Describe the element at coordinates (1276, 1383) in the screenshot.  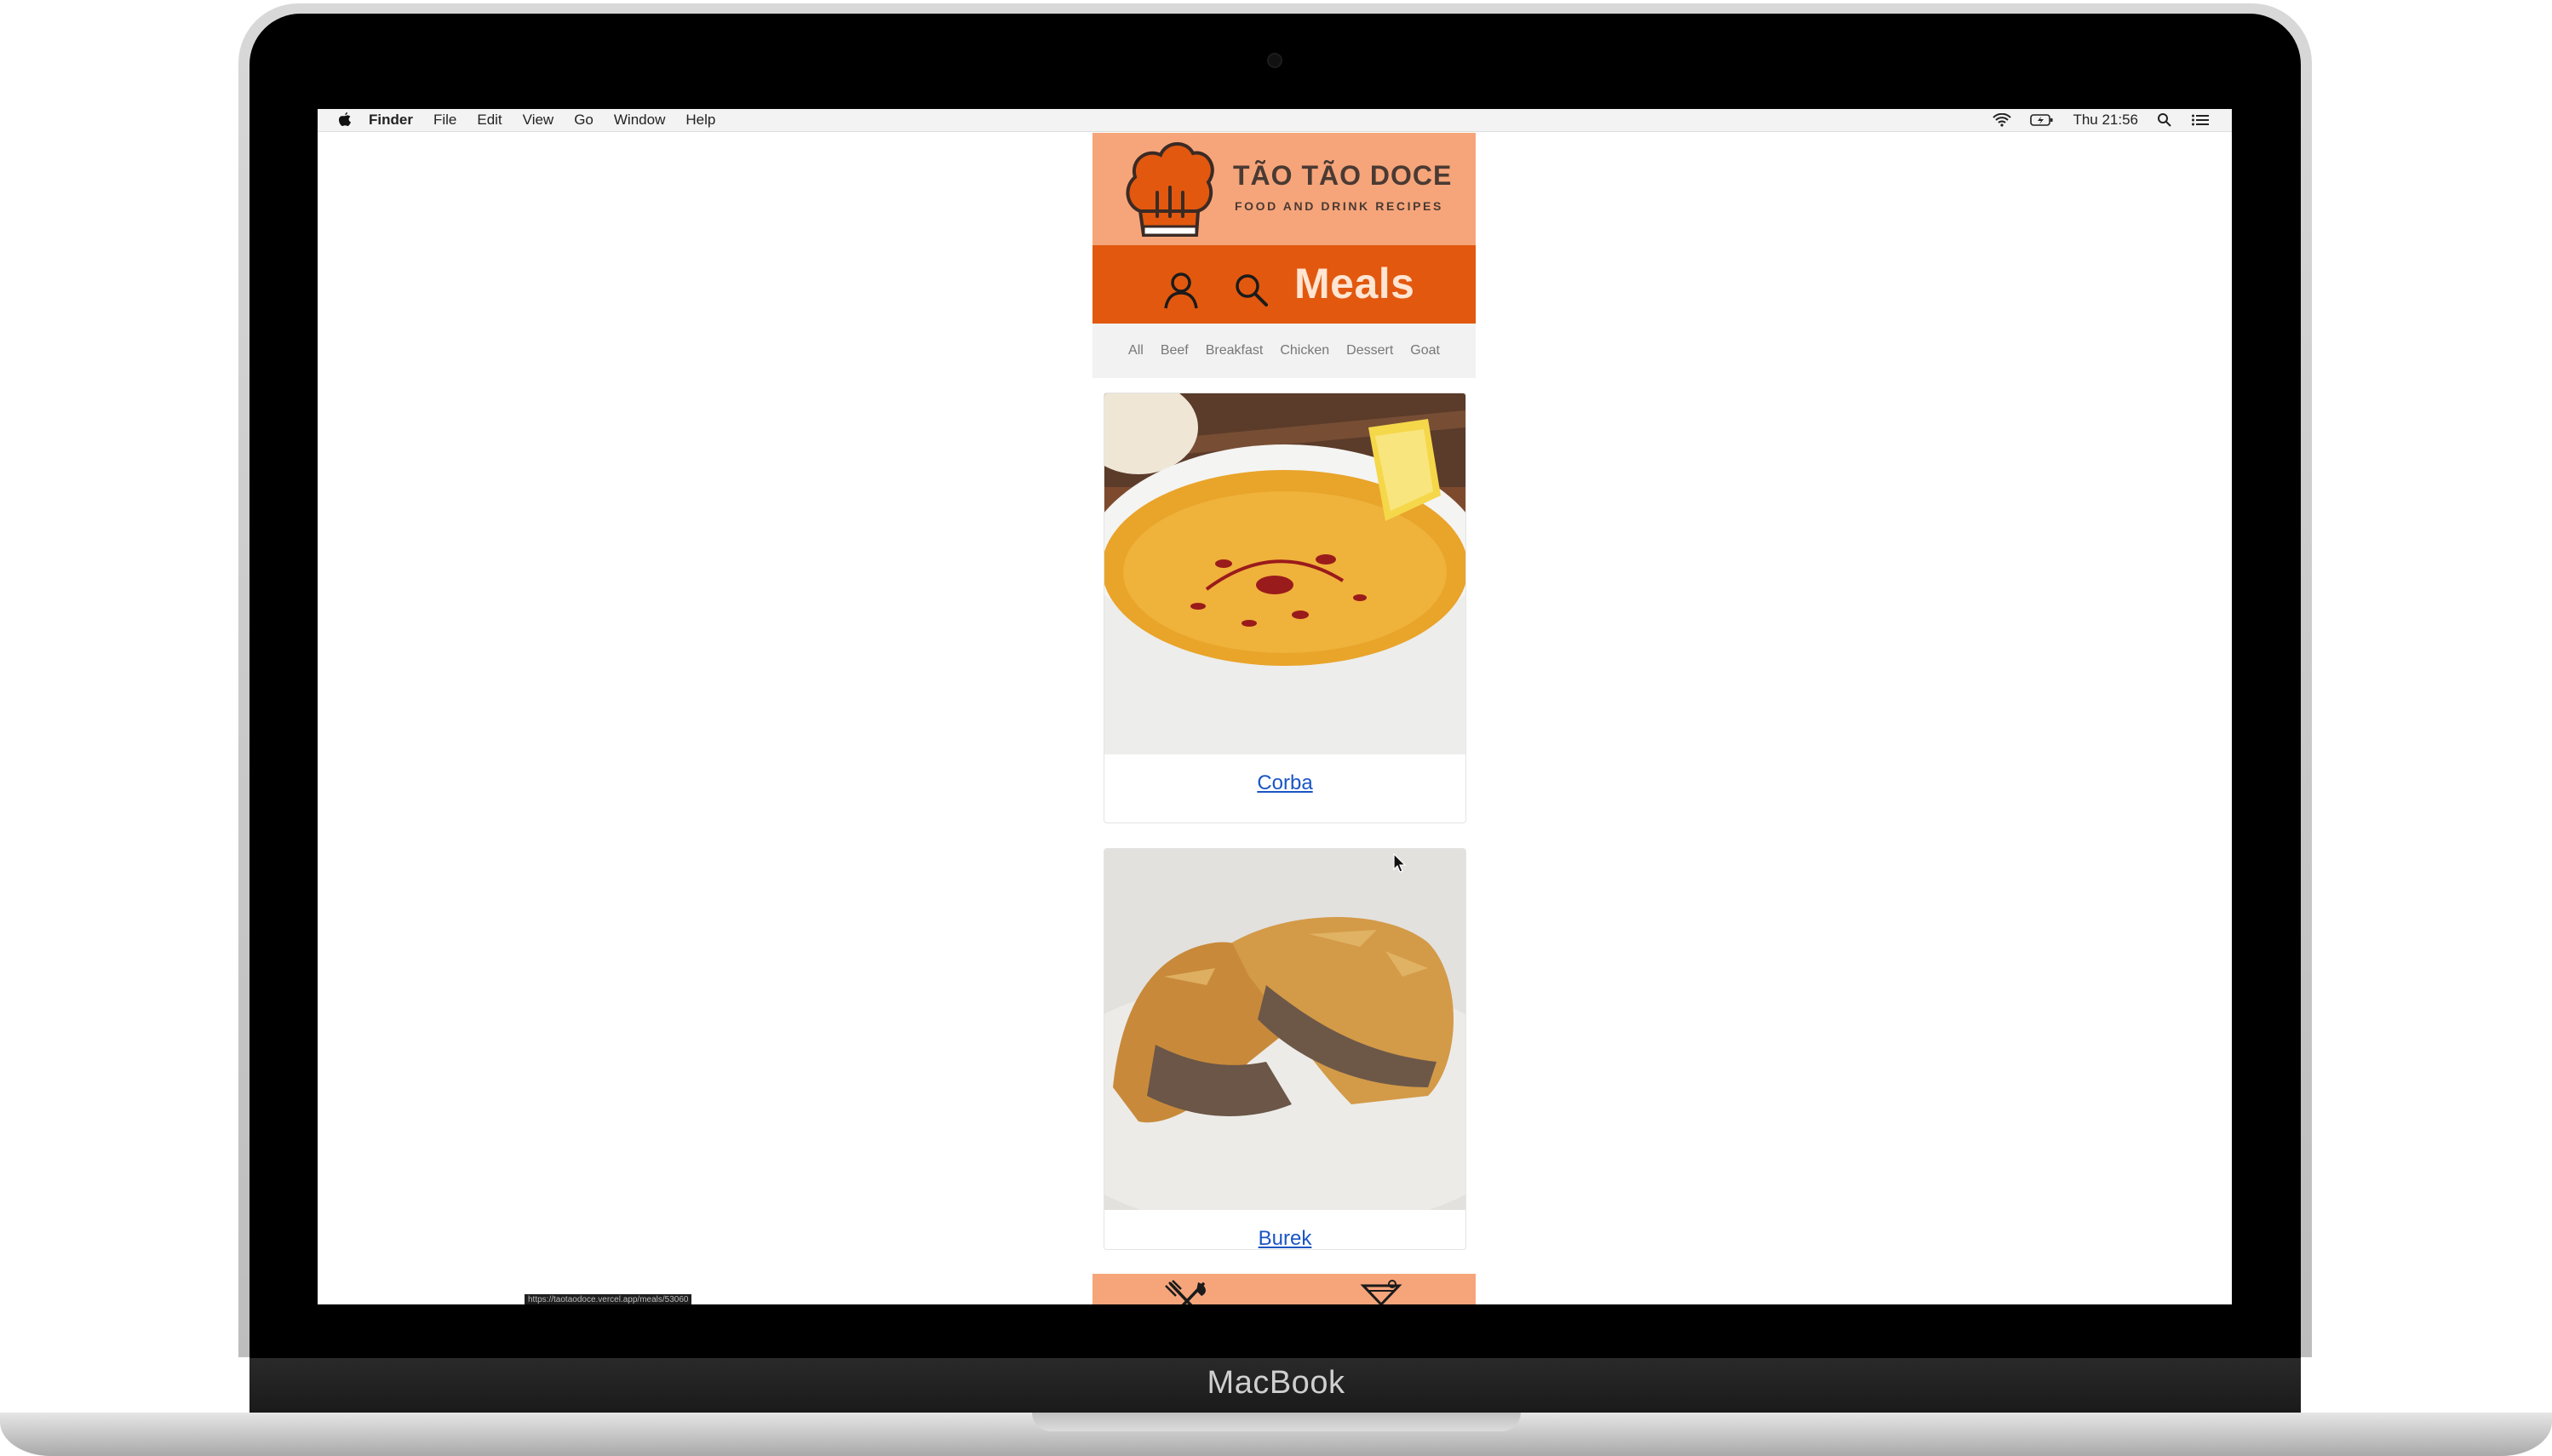
I see `device-brand-label: MacBook` at that location.